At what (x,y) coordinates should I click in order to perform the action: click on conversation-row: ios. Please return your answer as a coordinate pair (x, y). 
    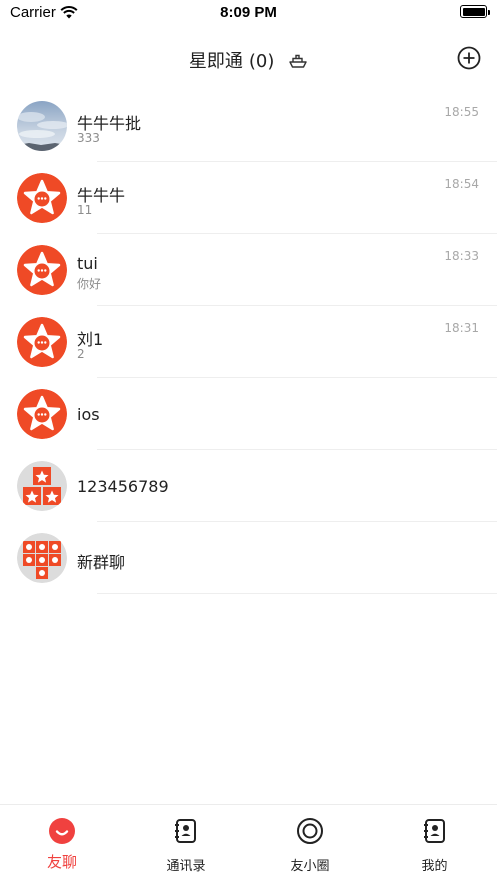
    Looking at the image, I should click on (248, 414).